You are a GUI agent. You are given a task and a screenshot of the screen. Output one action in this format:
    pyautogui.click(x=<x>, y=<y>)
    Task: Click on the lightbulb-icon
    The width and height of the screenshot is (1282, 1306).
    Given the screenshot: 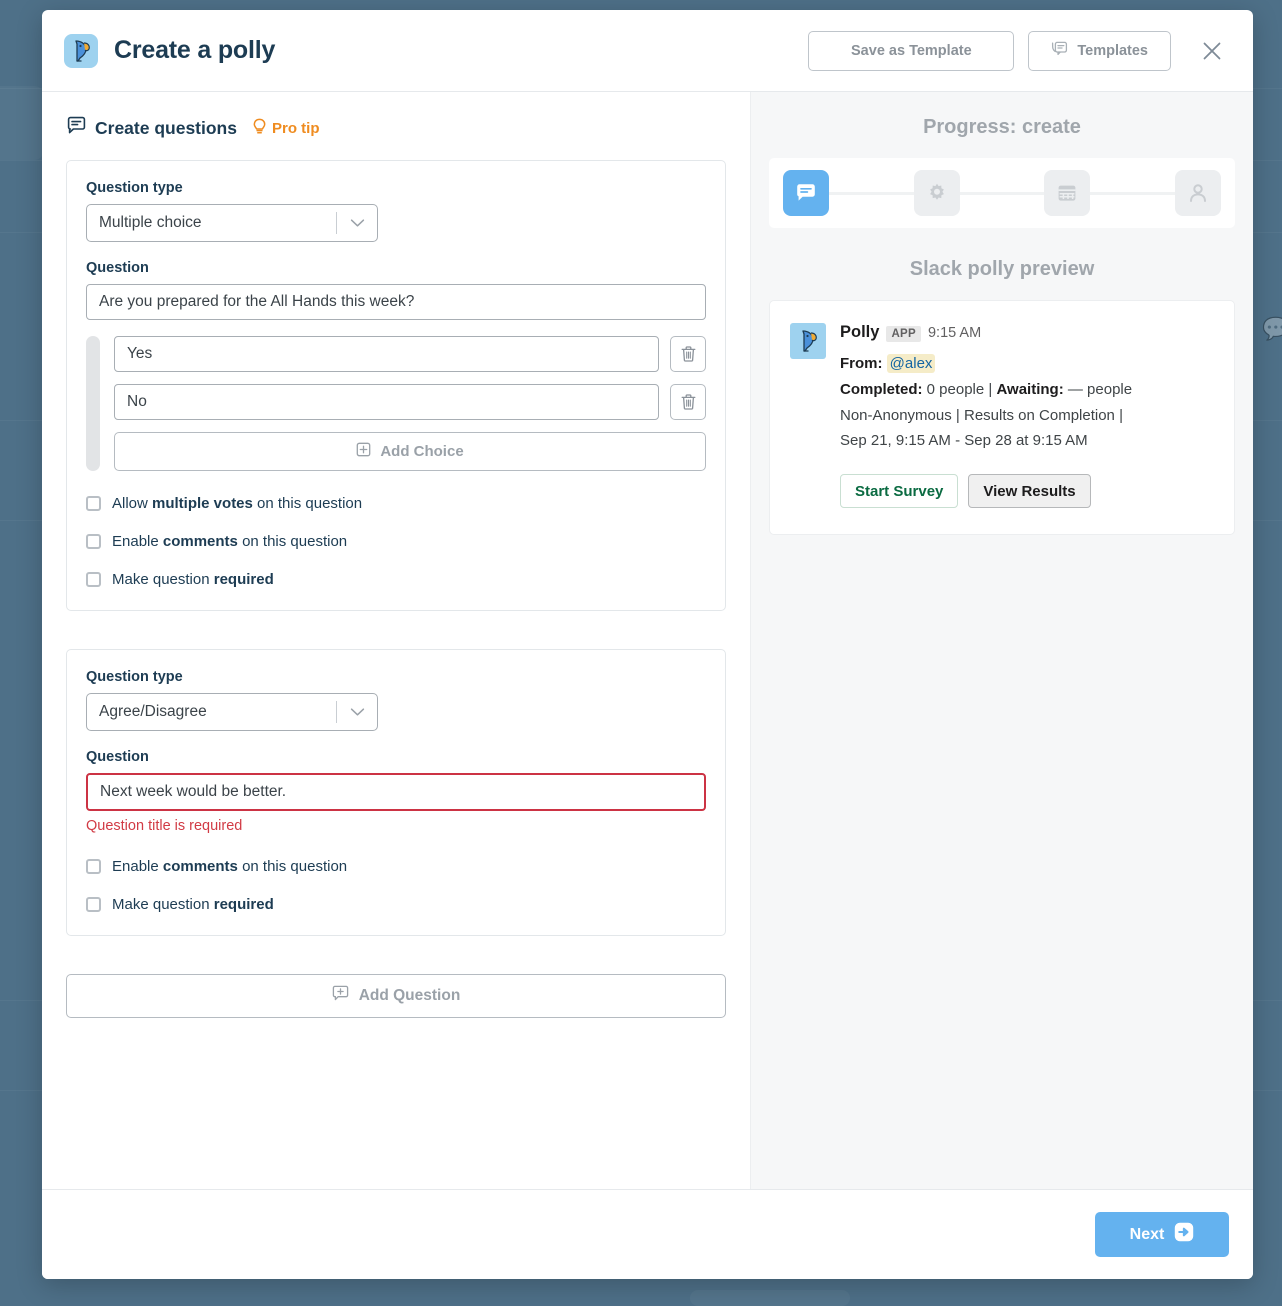 What is the action you would take?
    pyautogui.click(x=259, y=128)
    